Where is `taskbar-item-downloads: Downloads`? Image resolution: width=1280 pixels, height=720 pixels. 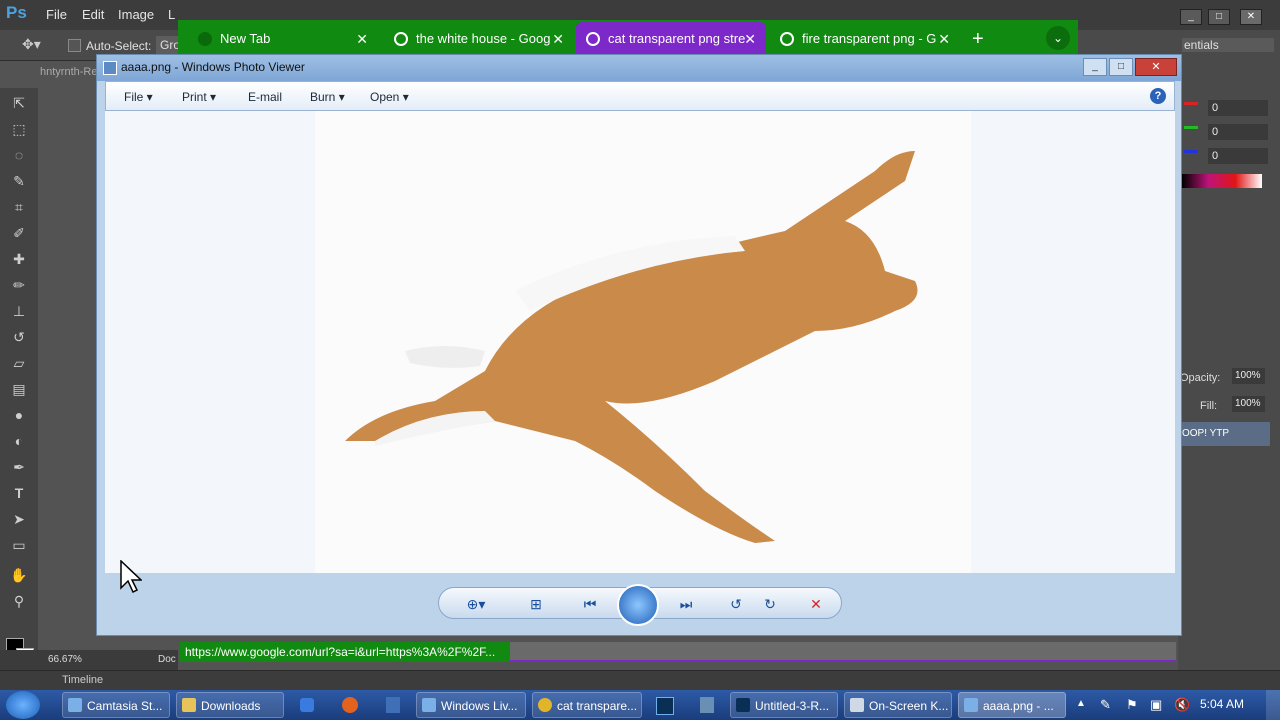 taskbar-item-downloads: Downloads is located at coordinates (230, 705).